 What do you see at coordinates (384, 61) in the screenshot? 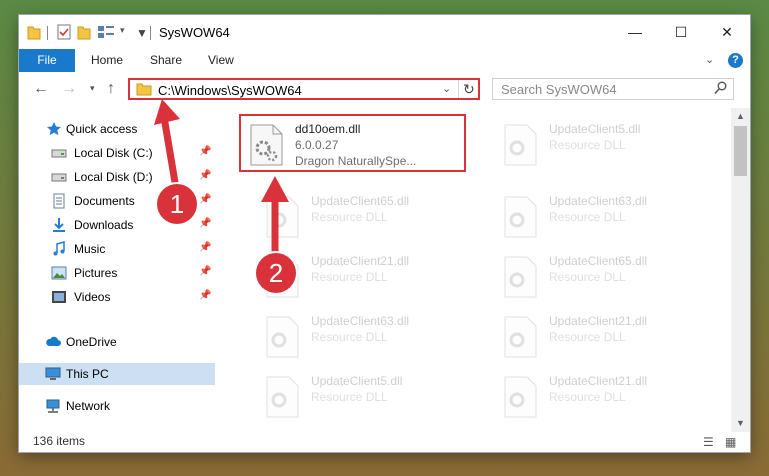
I see `ribbon: File Home Share View ⌄ ?` at bounding box center [384, 61].